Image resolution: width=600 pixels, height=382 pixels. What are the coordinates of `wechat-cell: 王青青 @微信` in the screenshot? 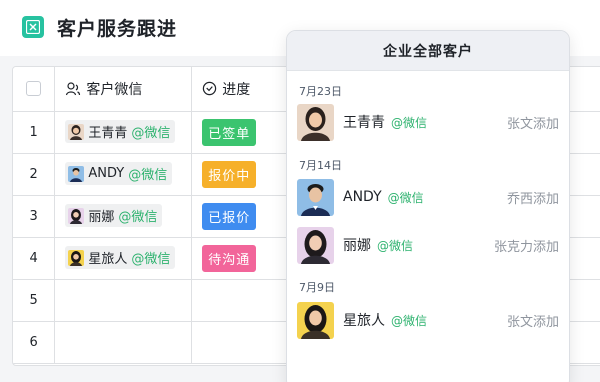 It's located at (123, 132).